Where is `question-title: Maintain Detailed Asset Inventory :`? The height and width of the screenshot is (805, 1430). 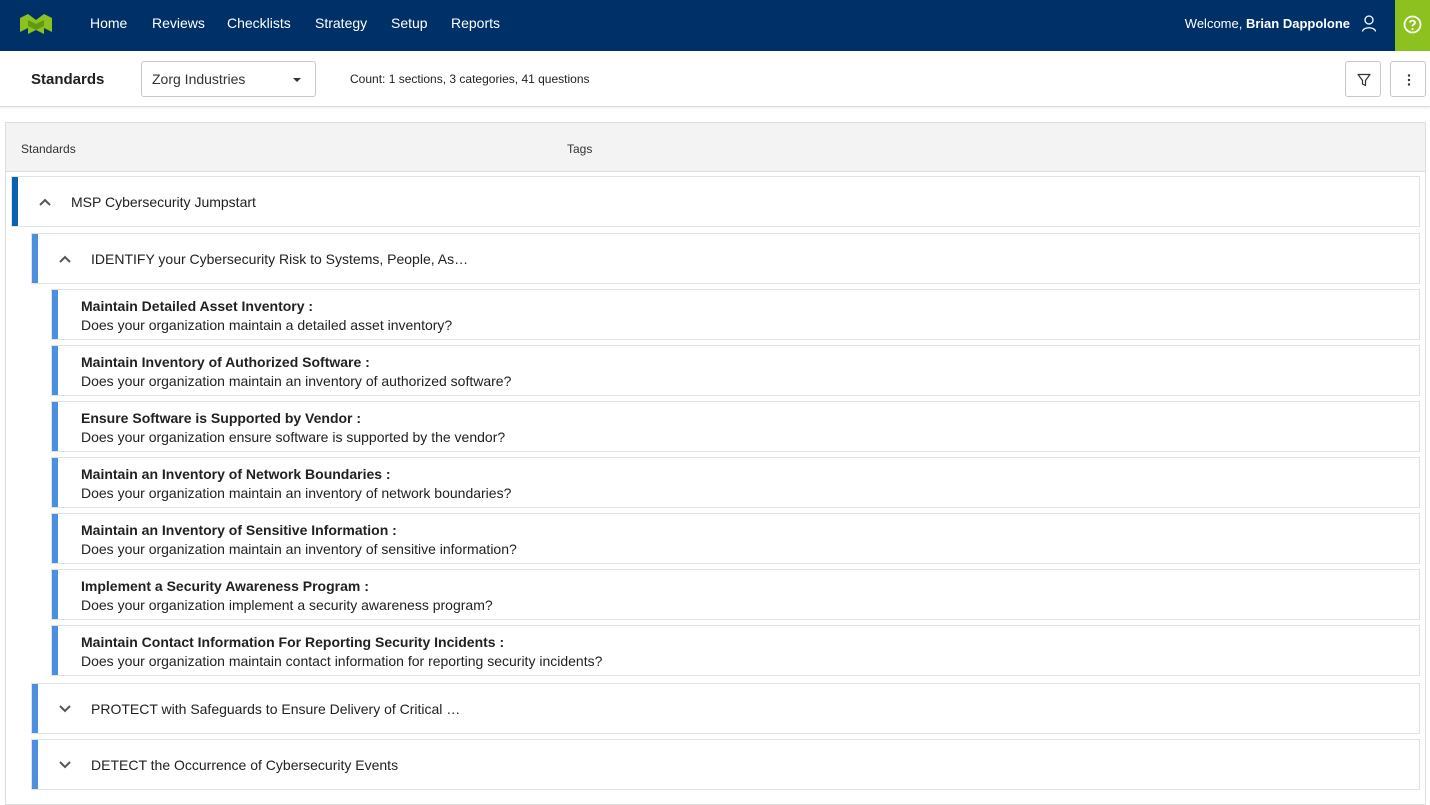
question-title: Maintain Detailed Asset Inventory : is located at coordinates (197, 306).